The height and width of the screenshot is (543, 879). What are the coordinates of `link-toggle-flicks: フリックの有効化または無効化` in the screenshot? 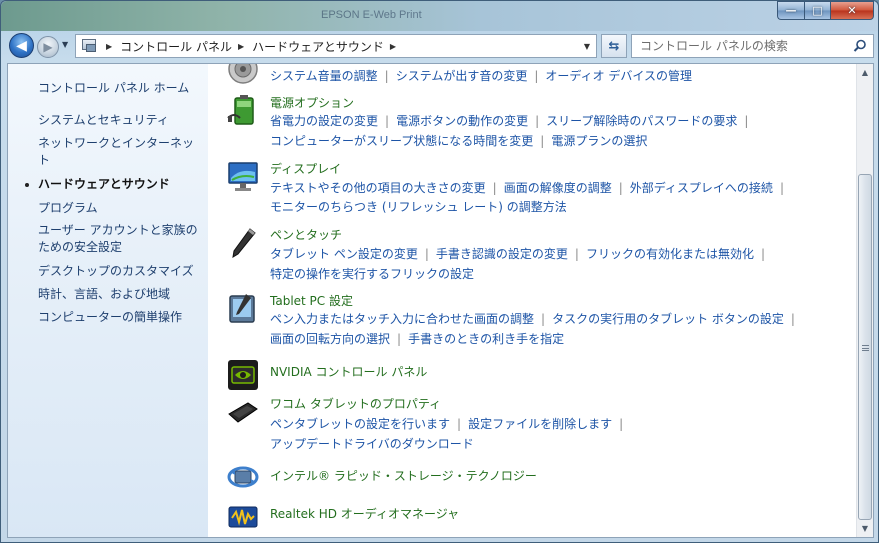 It's located at (670, 254).